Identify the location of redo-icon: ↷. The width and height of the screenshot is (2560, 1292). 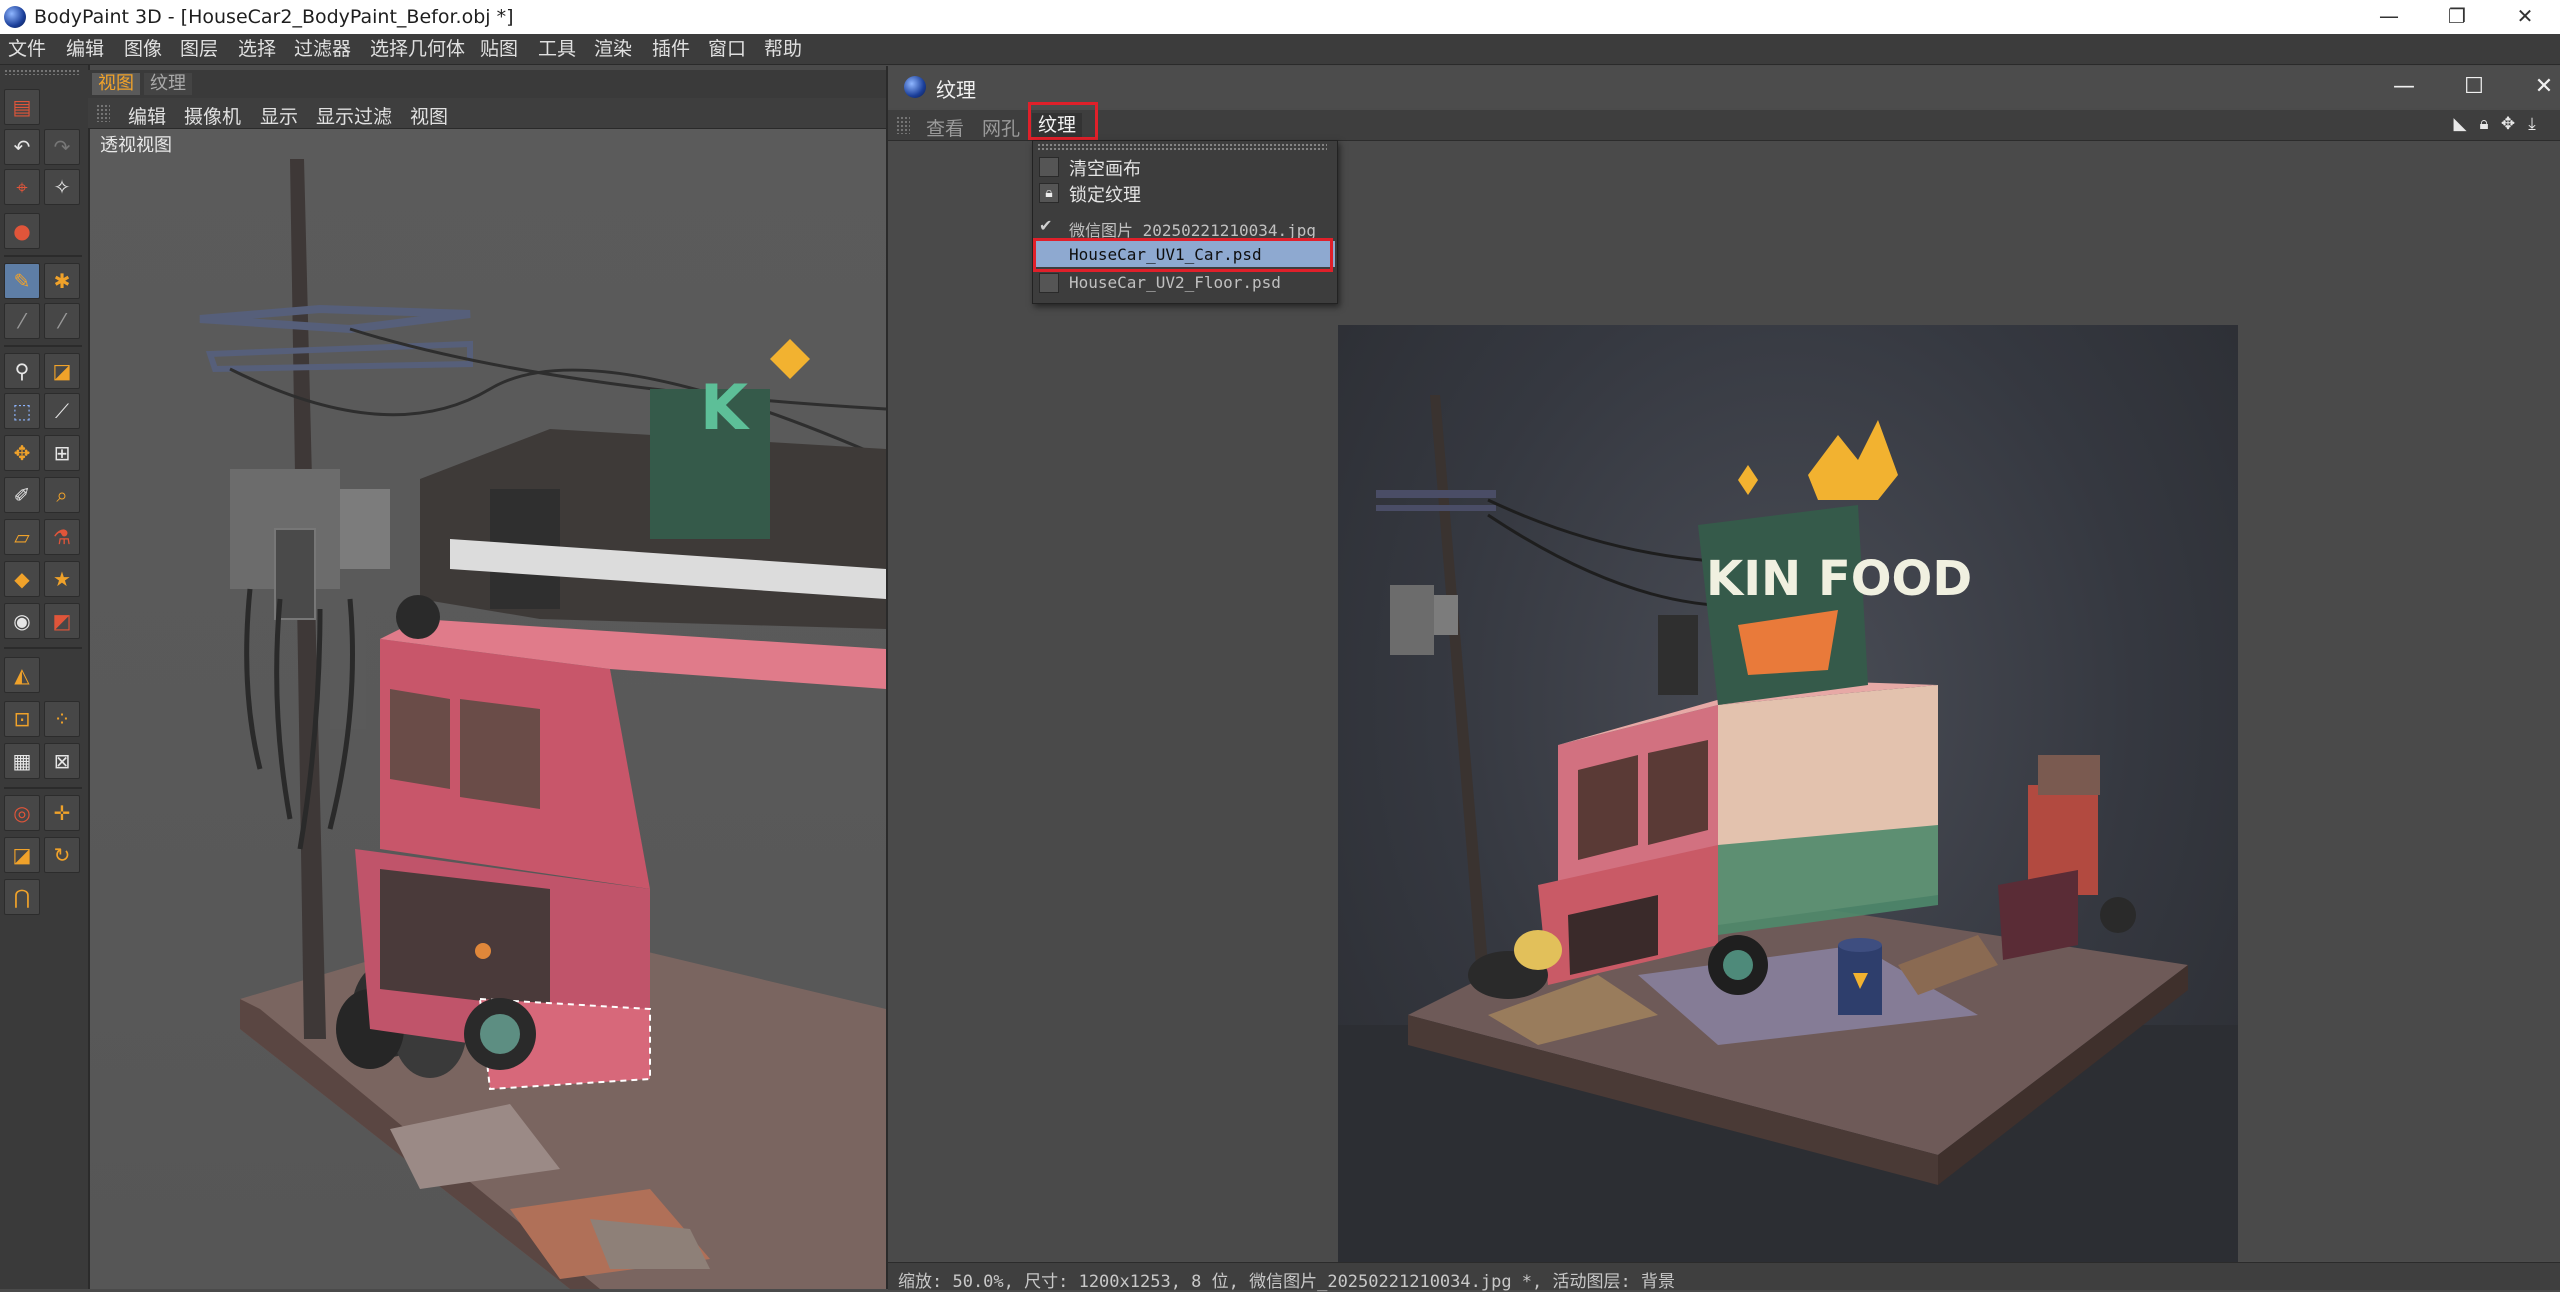
(62, 147).